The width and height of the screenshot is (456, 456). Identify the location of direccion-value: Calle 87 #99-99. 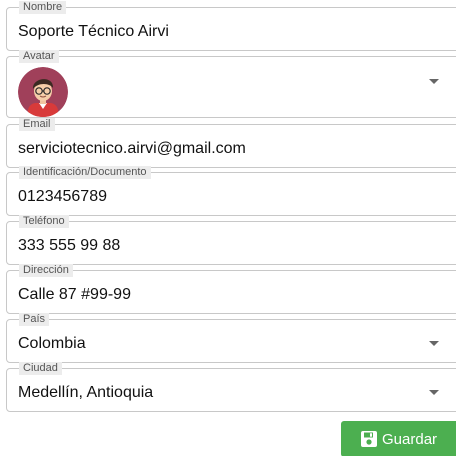
(74, 294).